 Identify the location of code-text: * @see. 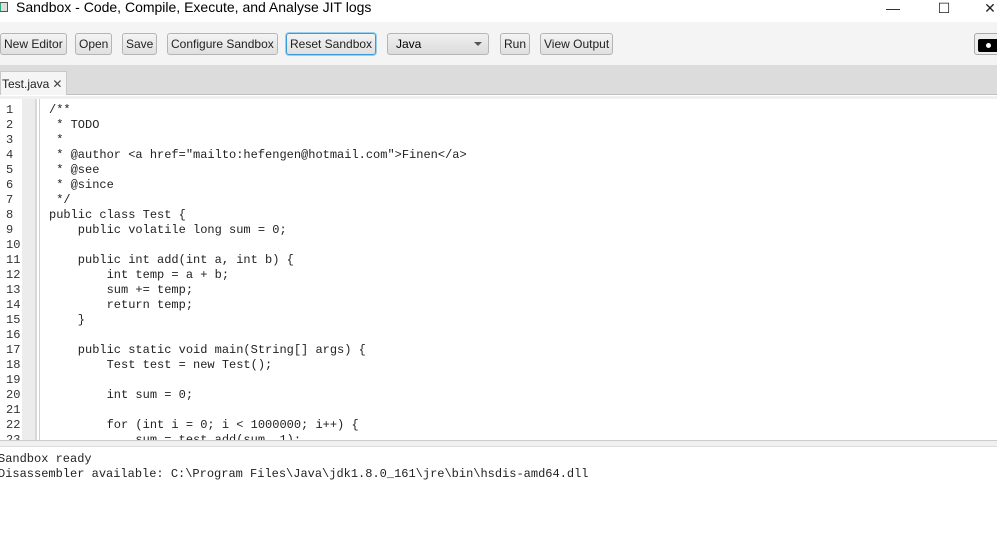
(74, 170).